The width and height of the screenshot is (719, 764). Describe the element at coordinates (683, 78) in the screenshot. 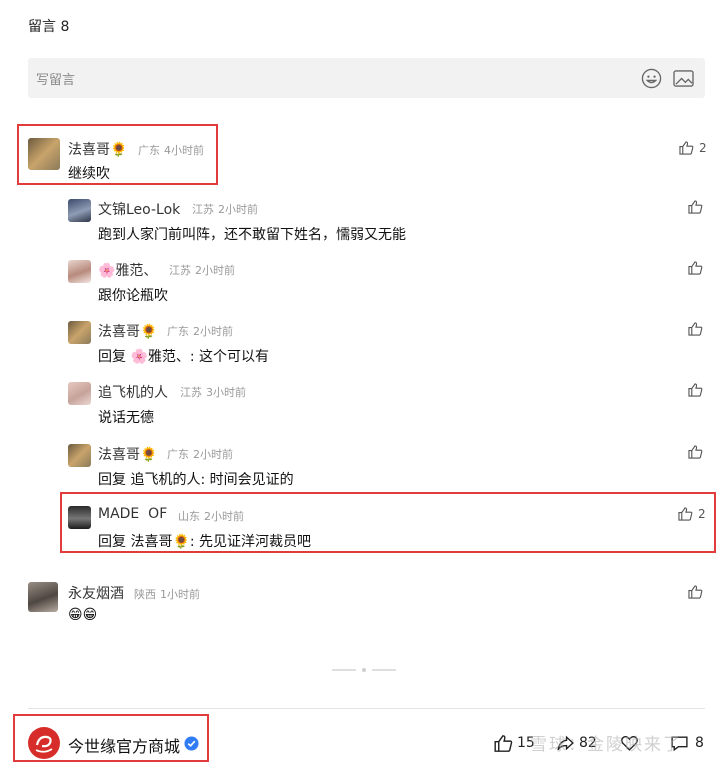

I see `image-icon` at that location.